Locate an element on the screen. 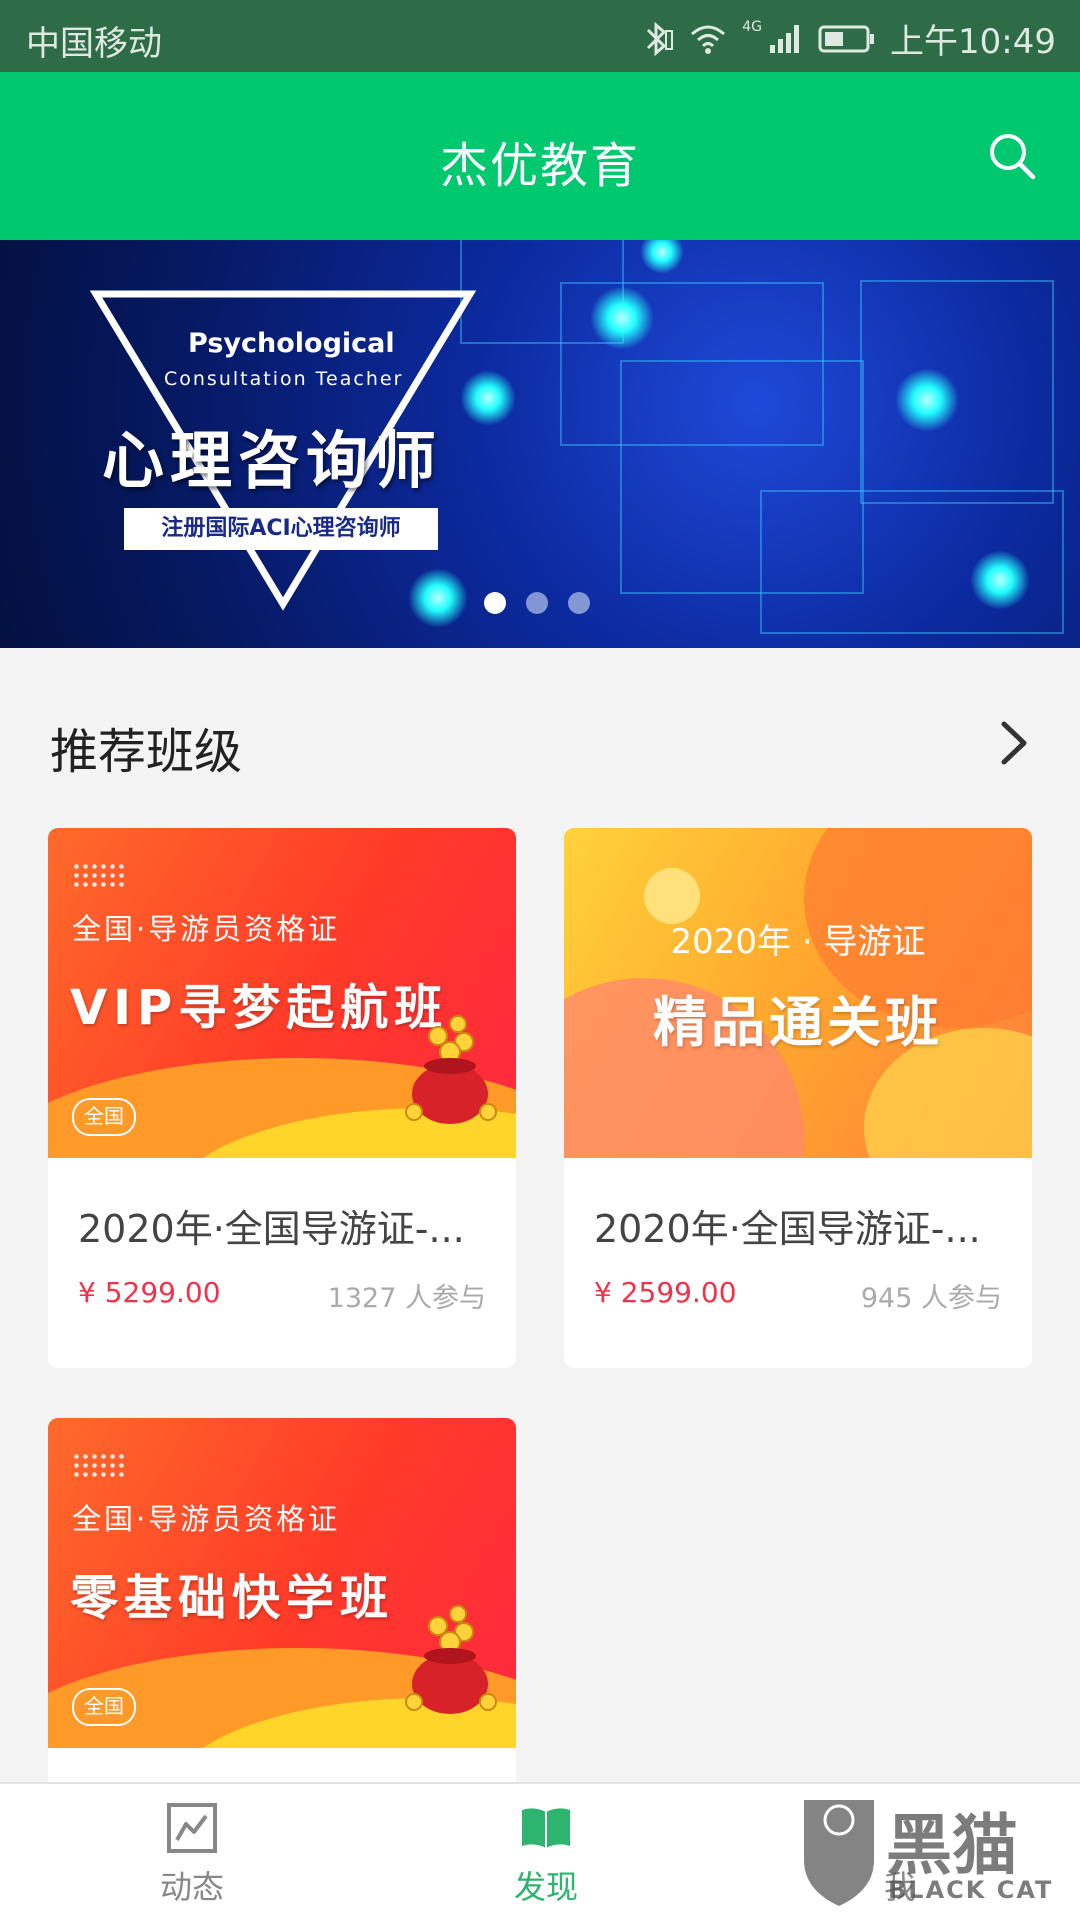 This screenshot has height=1922, width=1080. carrier-label: 中国移动 is located at coordinates (94, 44).